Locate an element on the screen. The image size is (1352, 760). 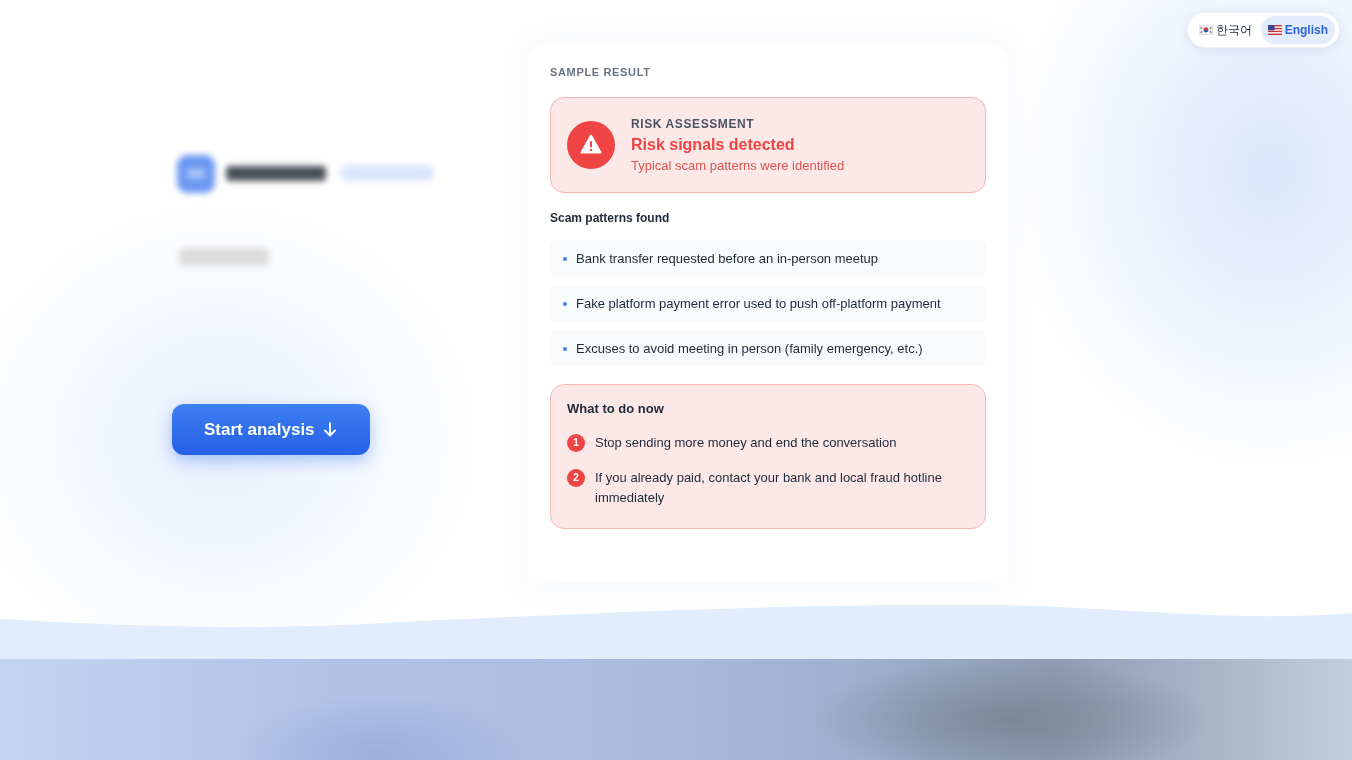
risk-subtitle: Typical scam patterns were identified is located at coordinates (738, 165).